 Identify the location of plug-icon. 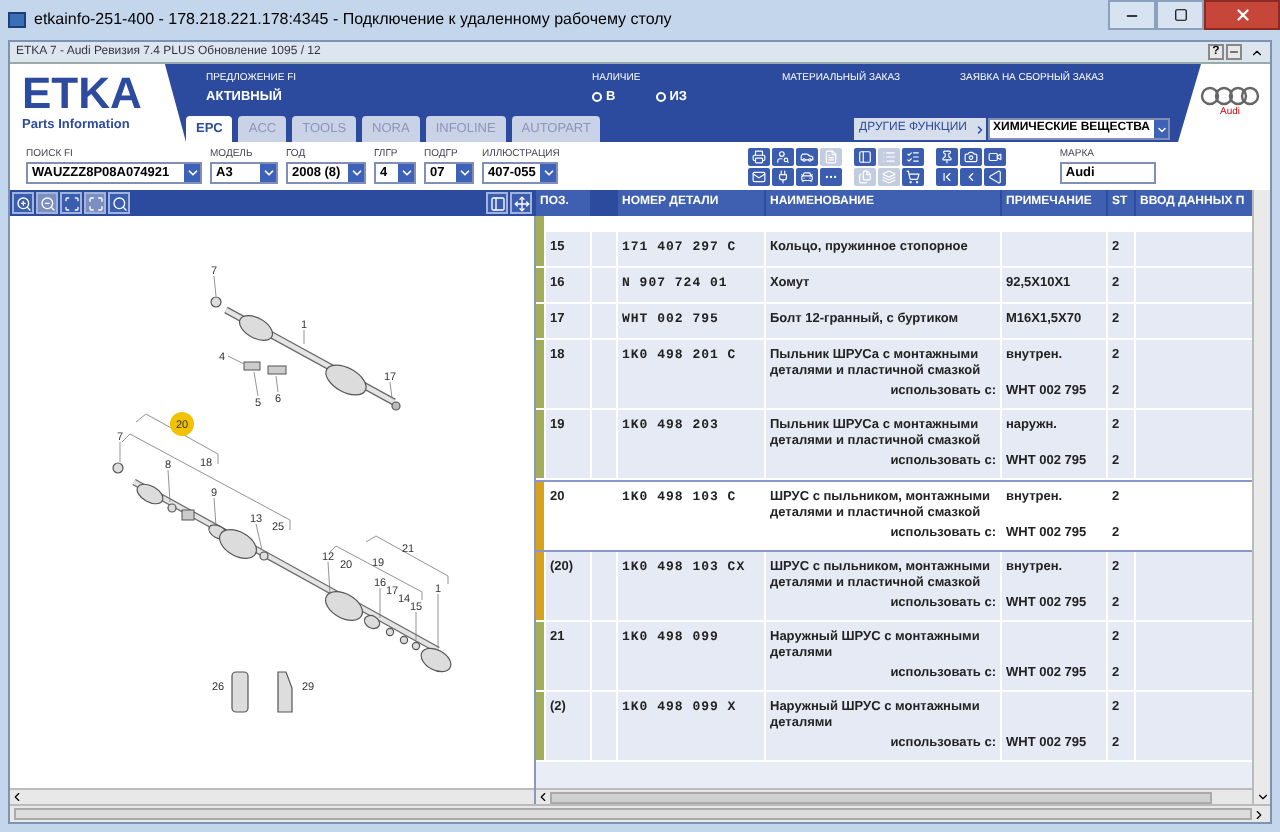
(782, 176).